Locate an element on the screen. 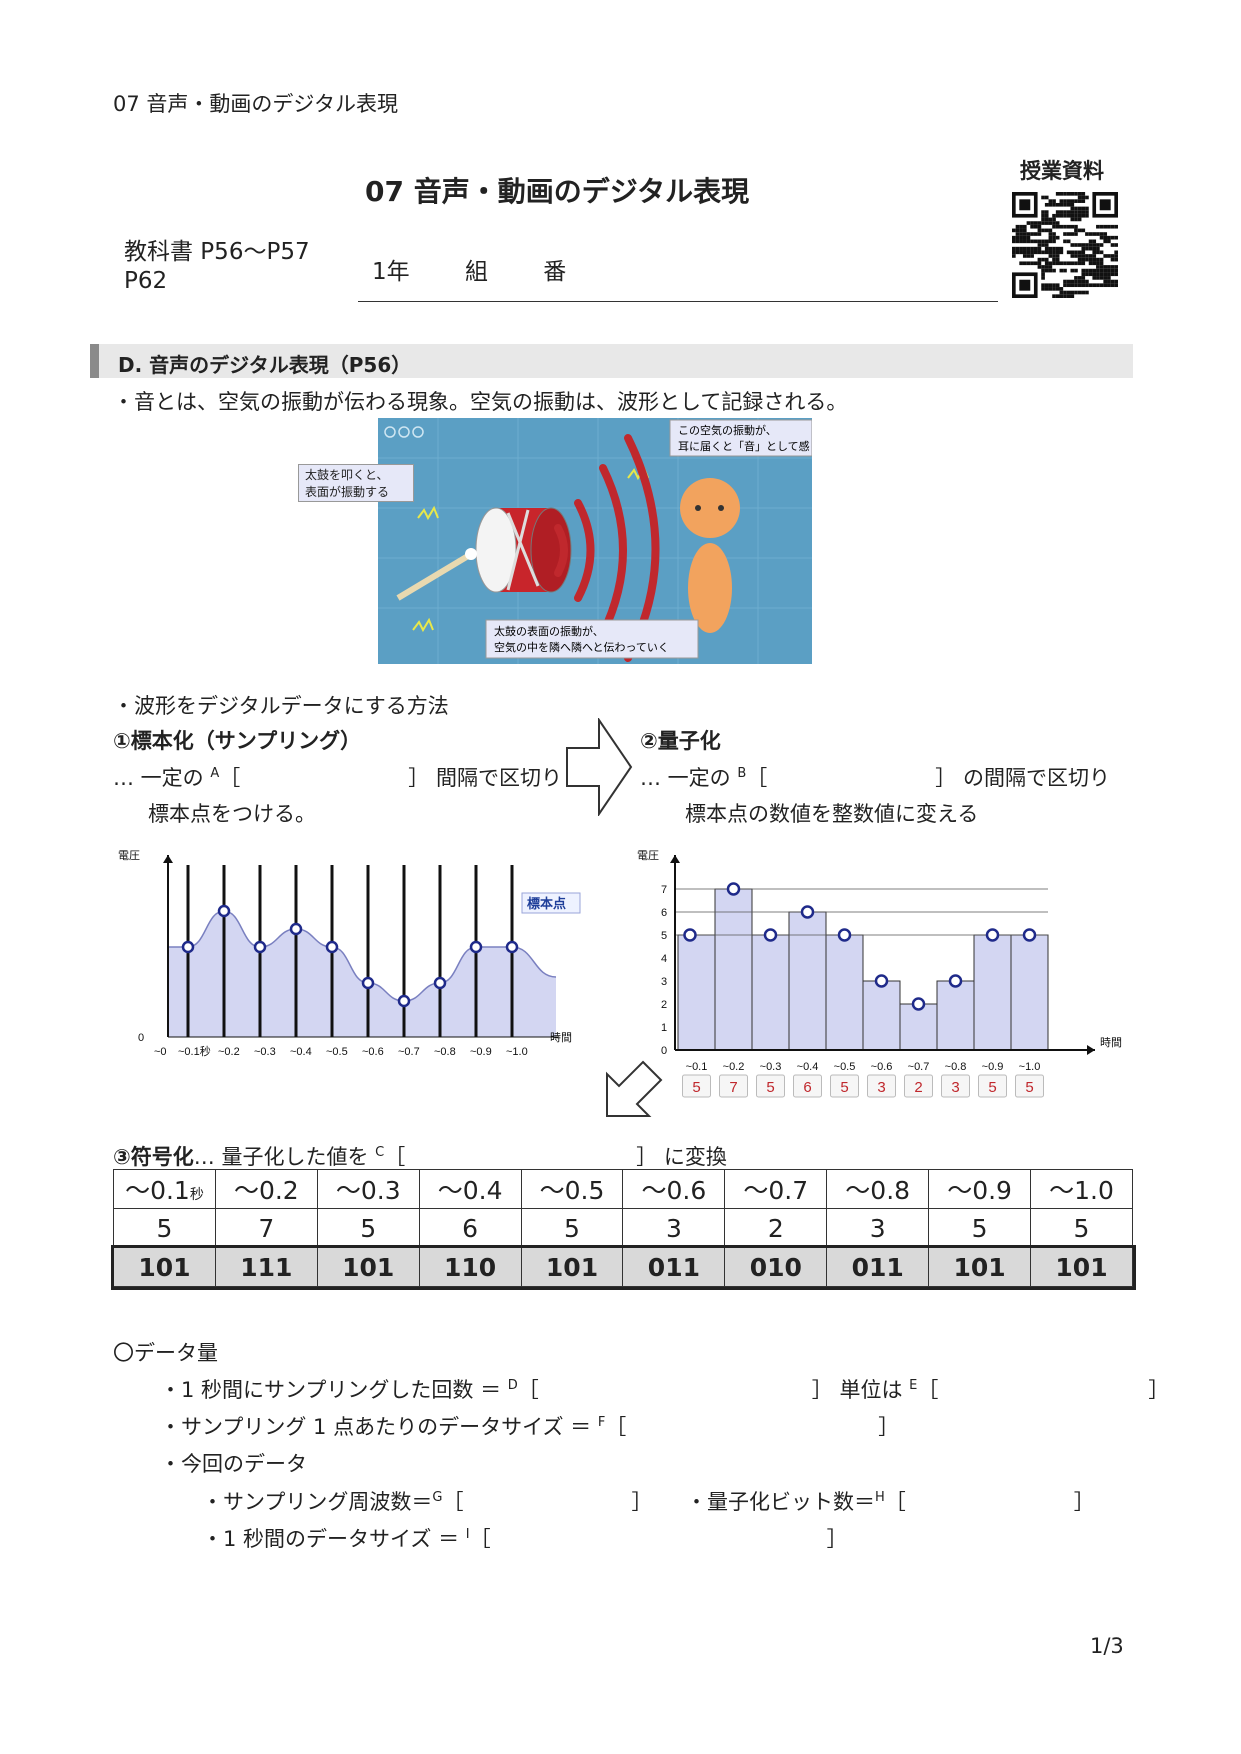 The image size is (1241, 1754). section-title: D. 音声のデジタル表現（P56） is located at coordinates (265, 365).